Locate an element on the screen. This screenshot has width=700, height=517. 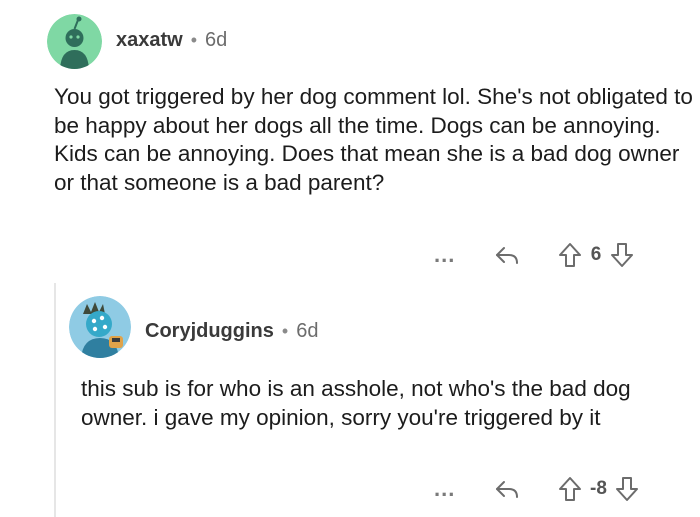
vote-score: -8 is located at coordinates (598, 488).